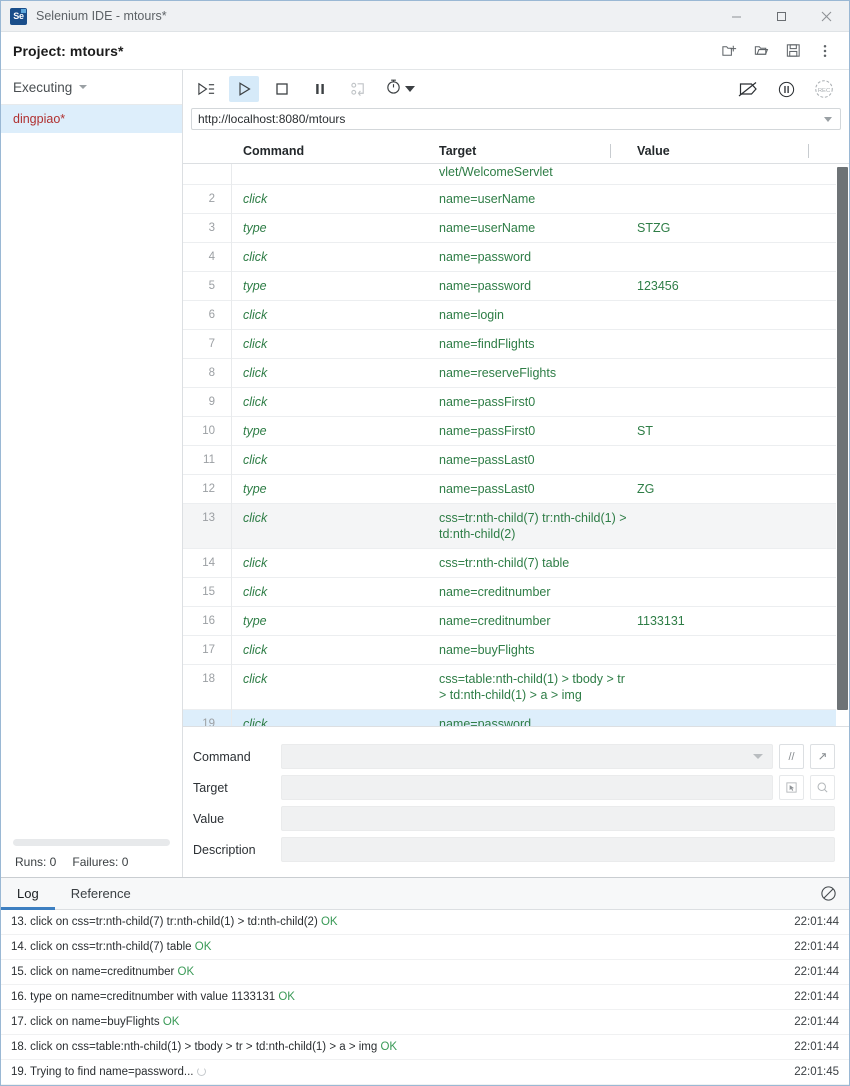 This screenshot has height=1086, width=850. Describe the element at coordinates (358, 89) in the screenshot. I see `step-over-button` at that location.